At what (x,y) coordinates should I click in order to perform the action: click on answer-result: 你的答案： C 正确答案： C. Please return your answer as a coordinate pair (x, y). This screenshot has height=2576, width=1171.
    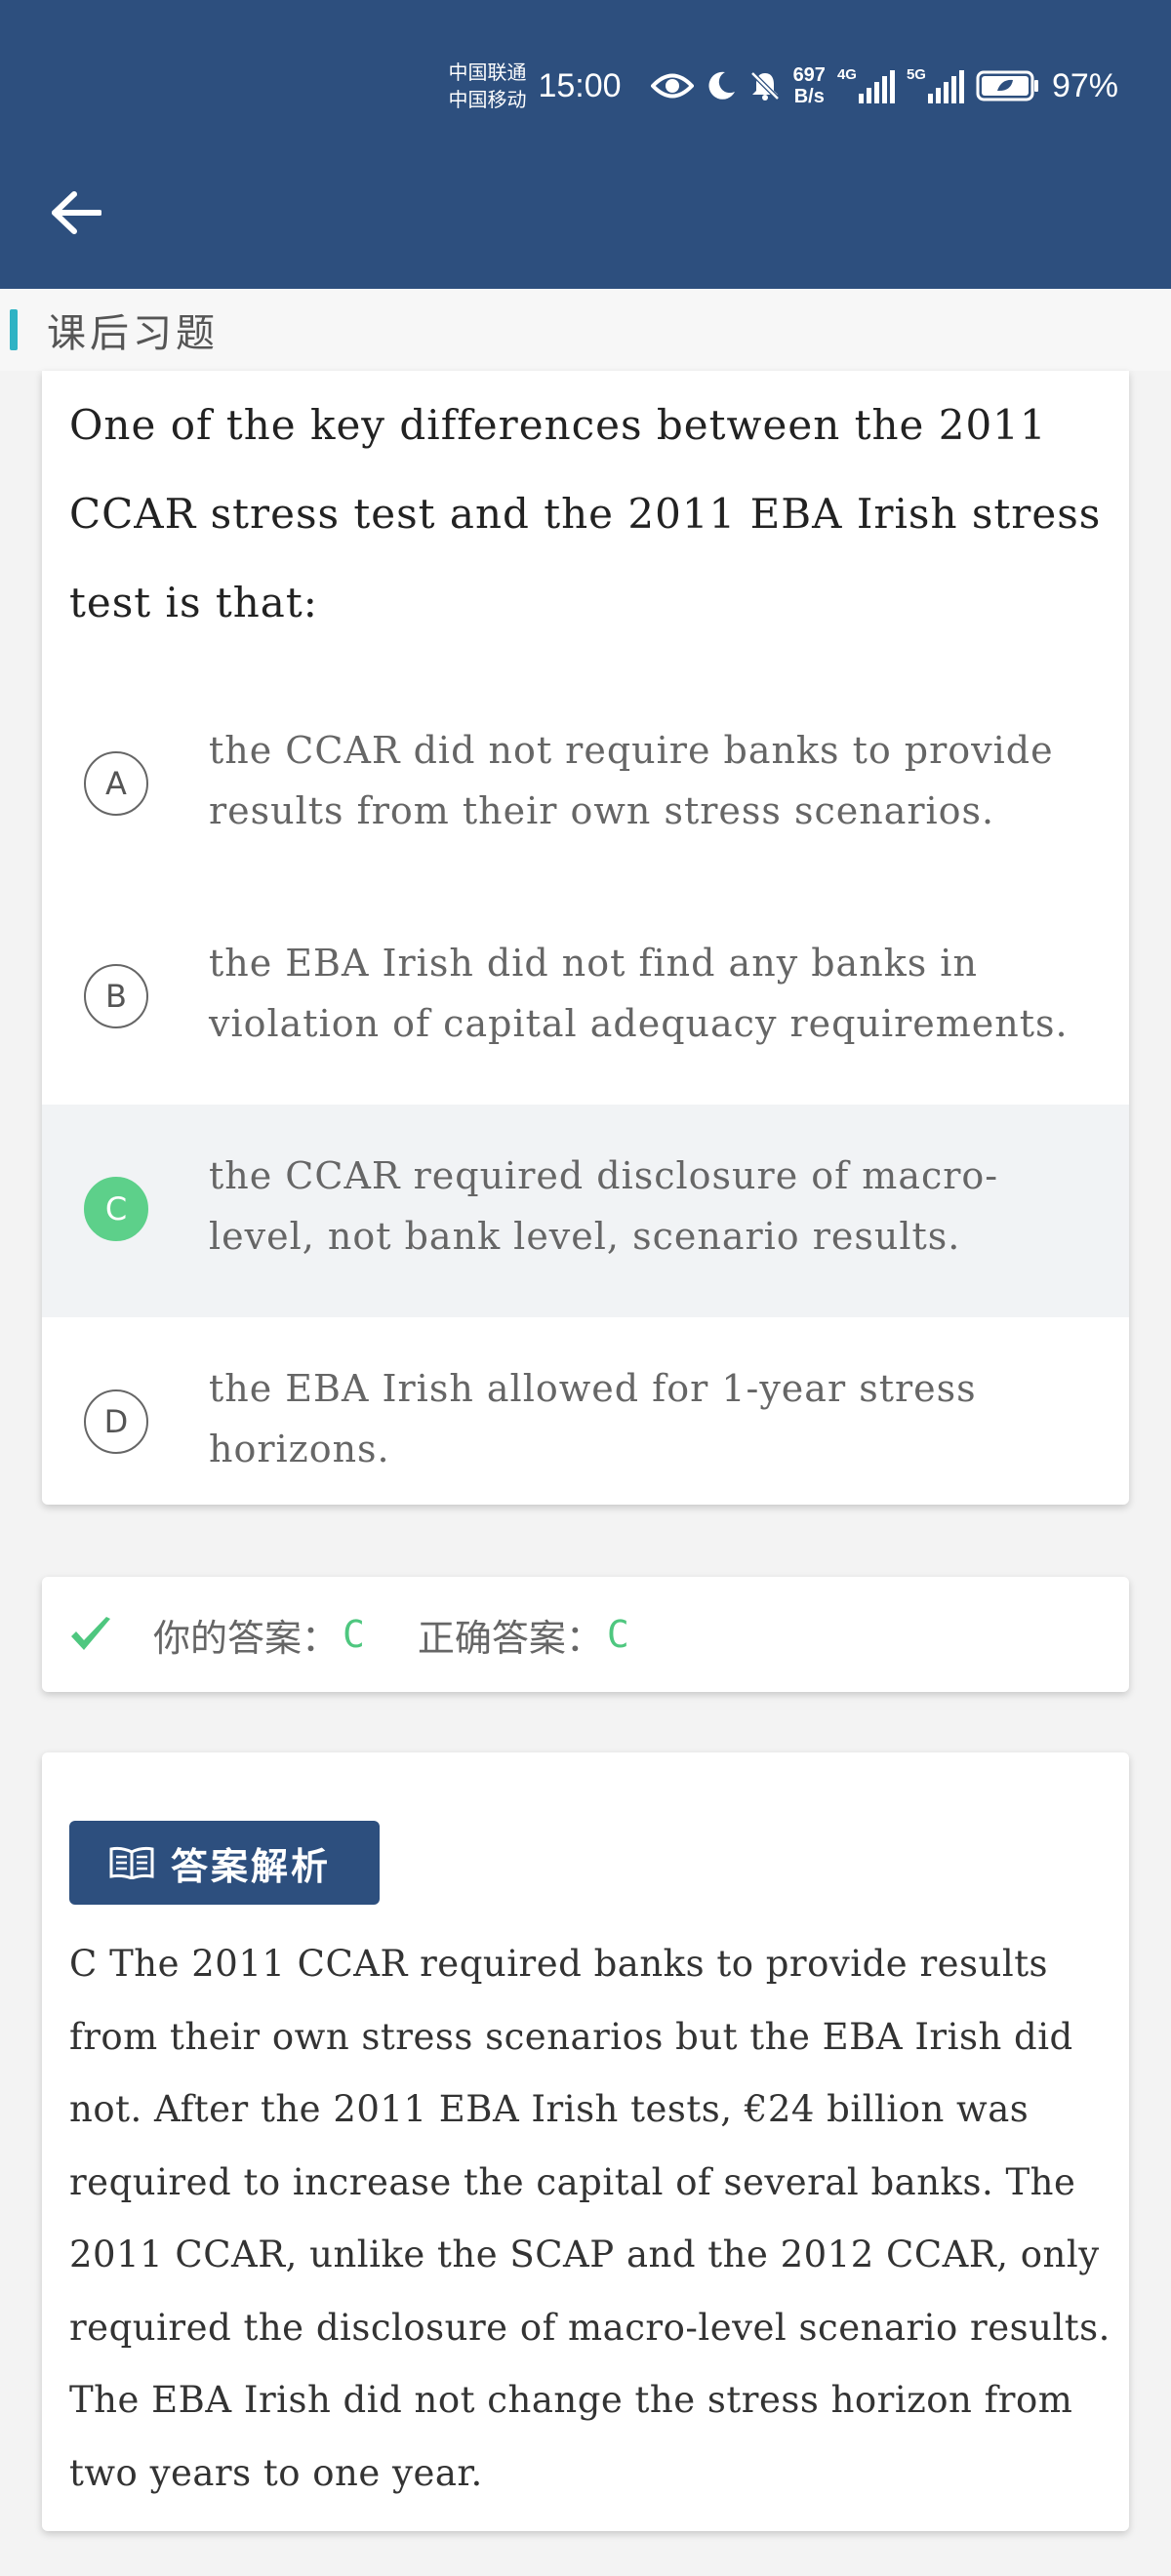
    Looking at the image, I should click on (349, 1634).